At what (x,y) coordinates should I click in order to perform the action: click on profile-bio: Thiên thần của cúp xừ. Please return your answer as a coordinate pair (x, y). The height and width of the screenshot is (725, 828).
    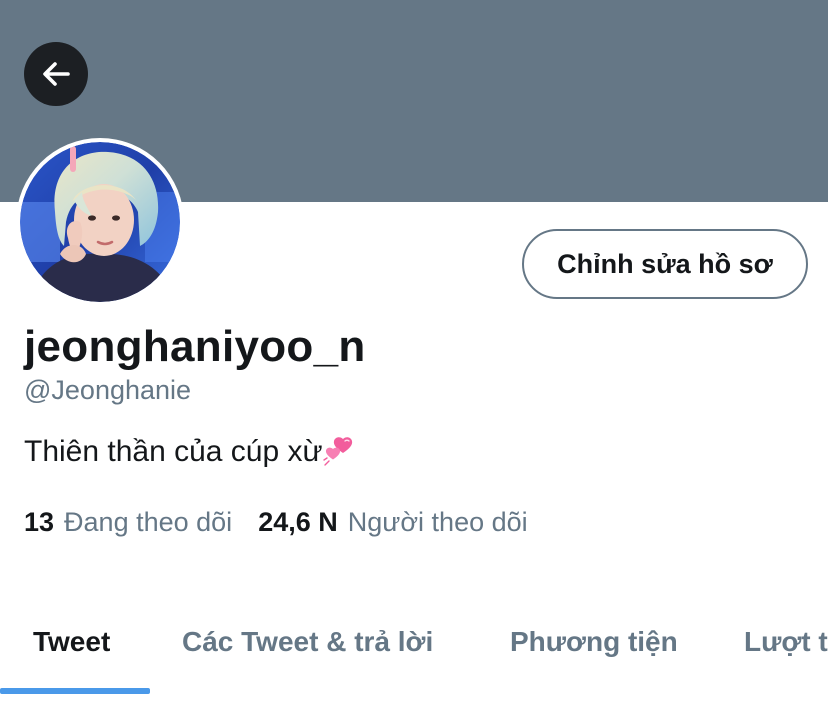
    Looking at the image, I should click on (190, 452).